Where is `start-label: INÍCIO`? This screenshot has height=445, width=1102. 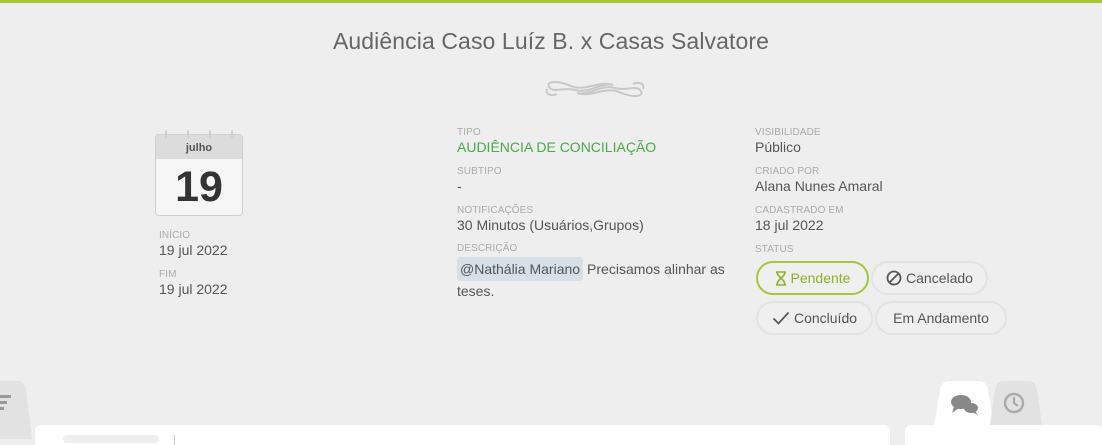 start-label: INÍCIO is located at coordinates (175, 235).